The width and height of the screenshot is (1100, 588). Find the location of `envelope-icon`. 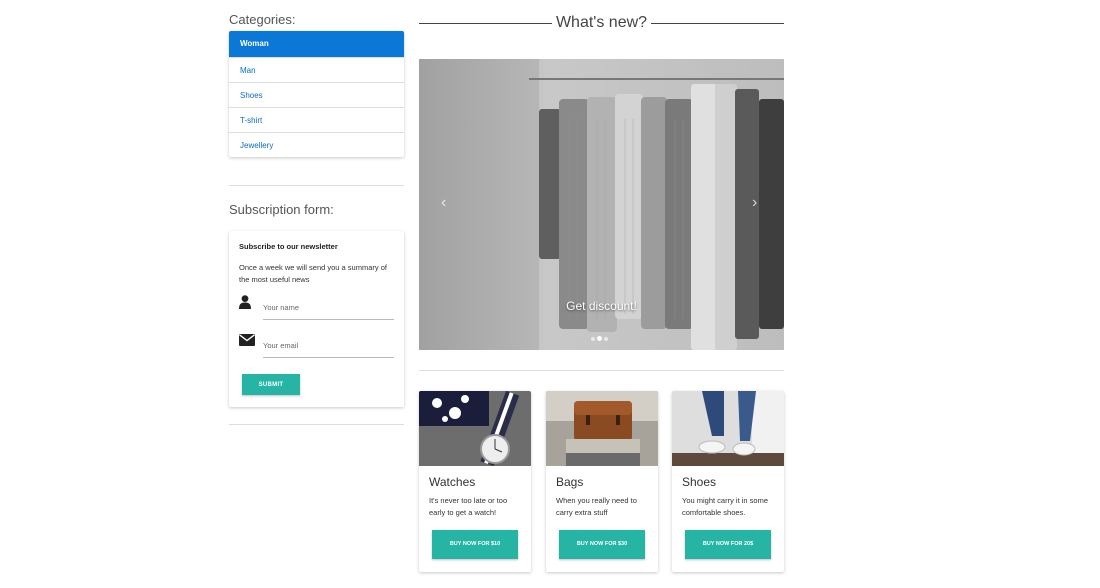

envelope-icon is located at coordinates (247, 341).